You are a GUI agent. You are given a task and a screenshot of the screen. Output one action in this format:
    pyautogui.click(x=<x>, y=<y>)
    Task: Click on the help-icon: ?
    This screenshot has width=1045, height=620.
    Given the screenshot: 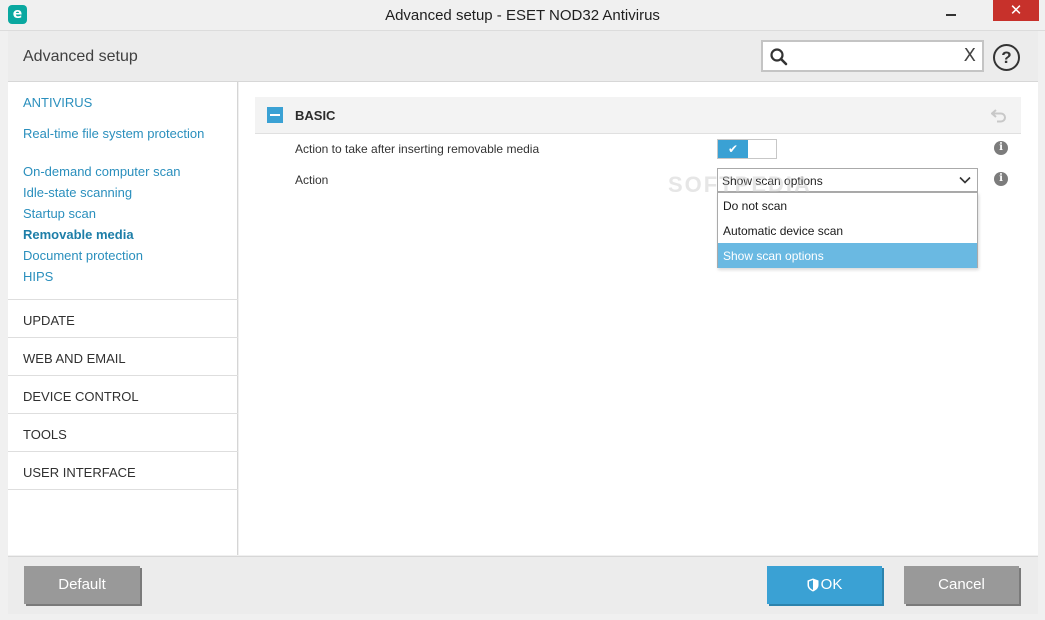 What is the action you would take?
    pyautogui.click(x=1006, y=57)
    